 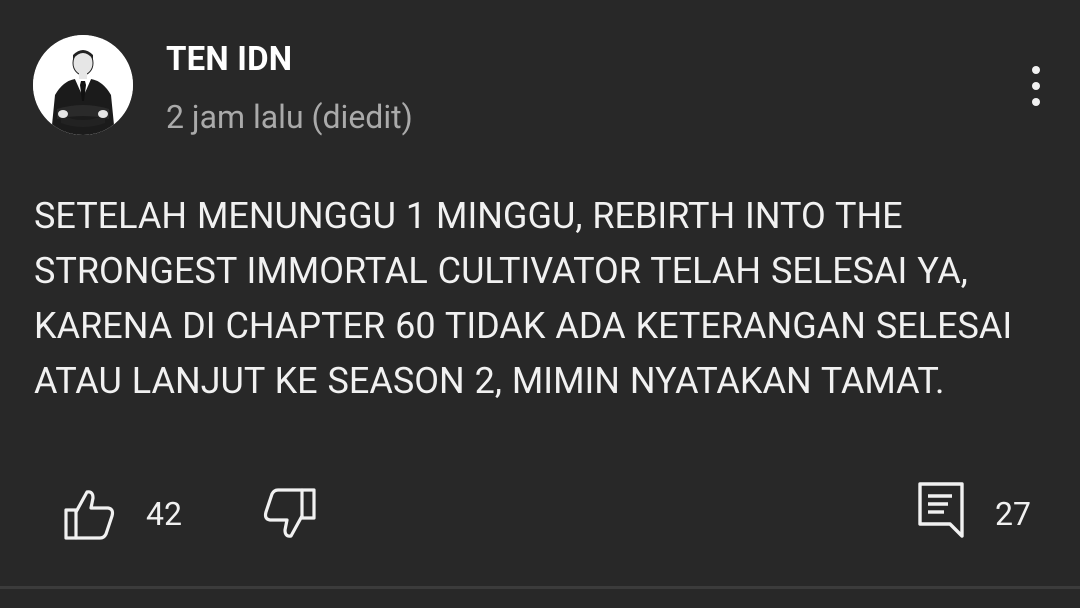 What do you see at coordinates (540, 515) in the screenshot?
I see `comment-actions: 42 27` at bounding box center [540, 515].